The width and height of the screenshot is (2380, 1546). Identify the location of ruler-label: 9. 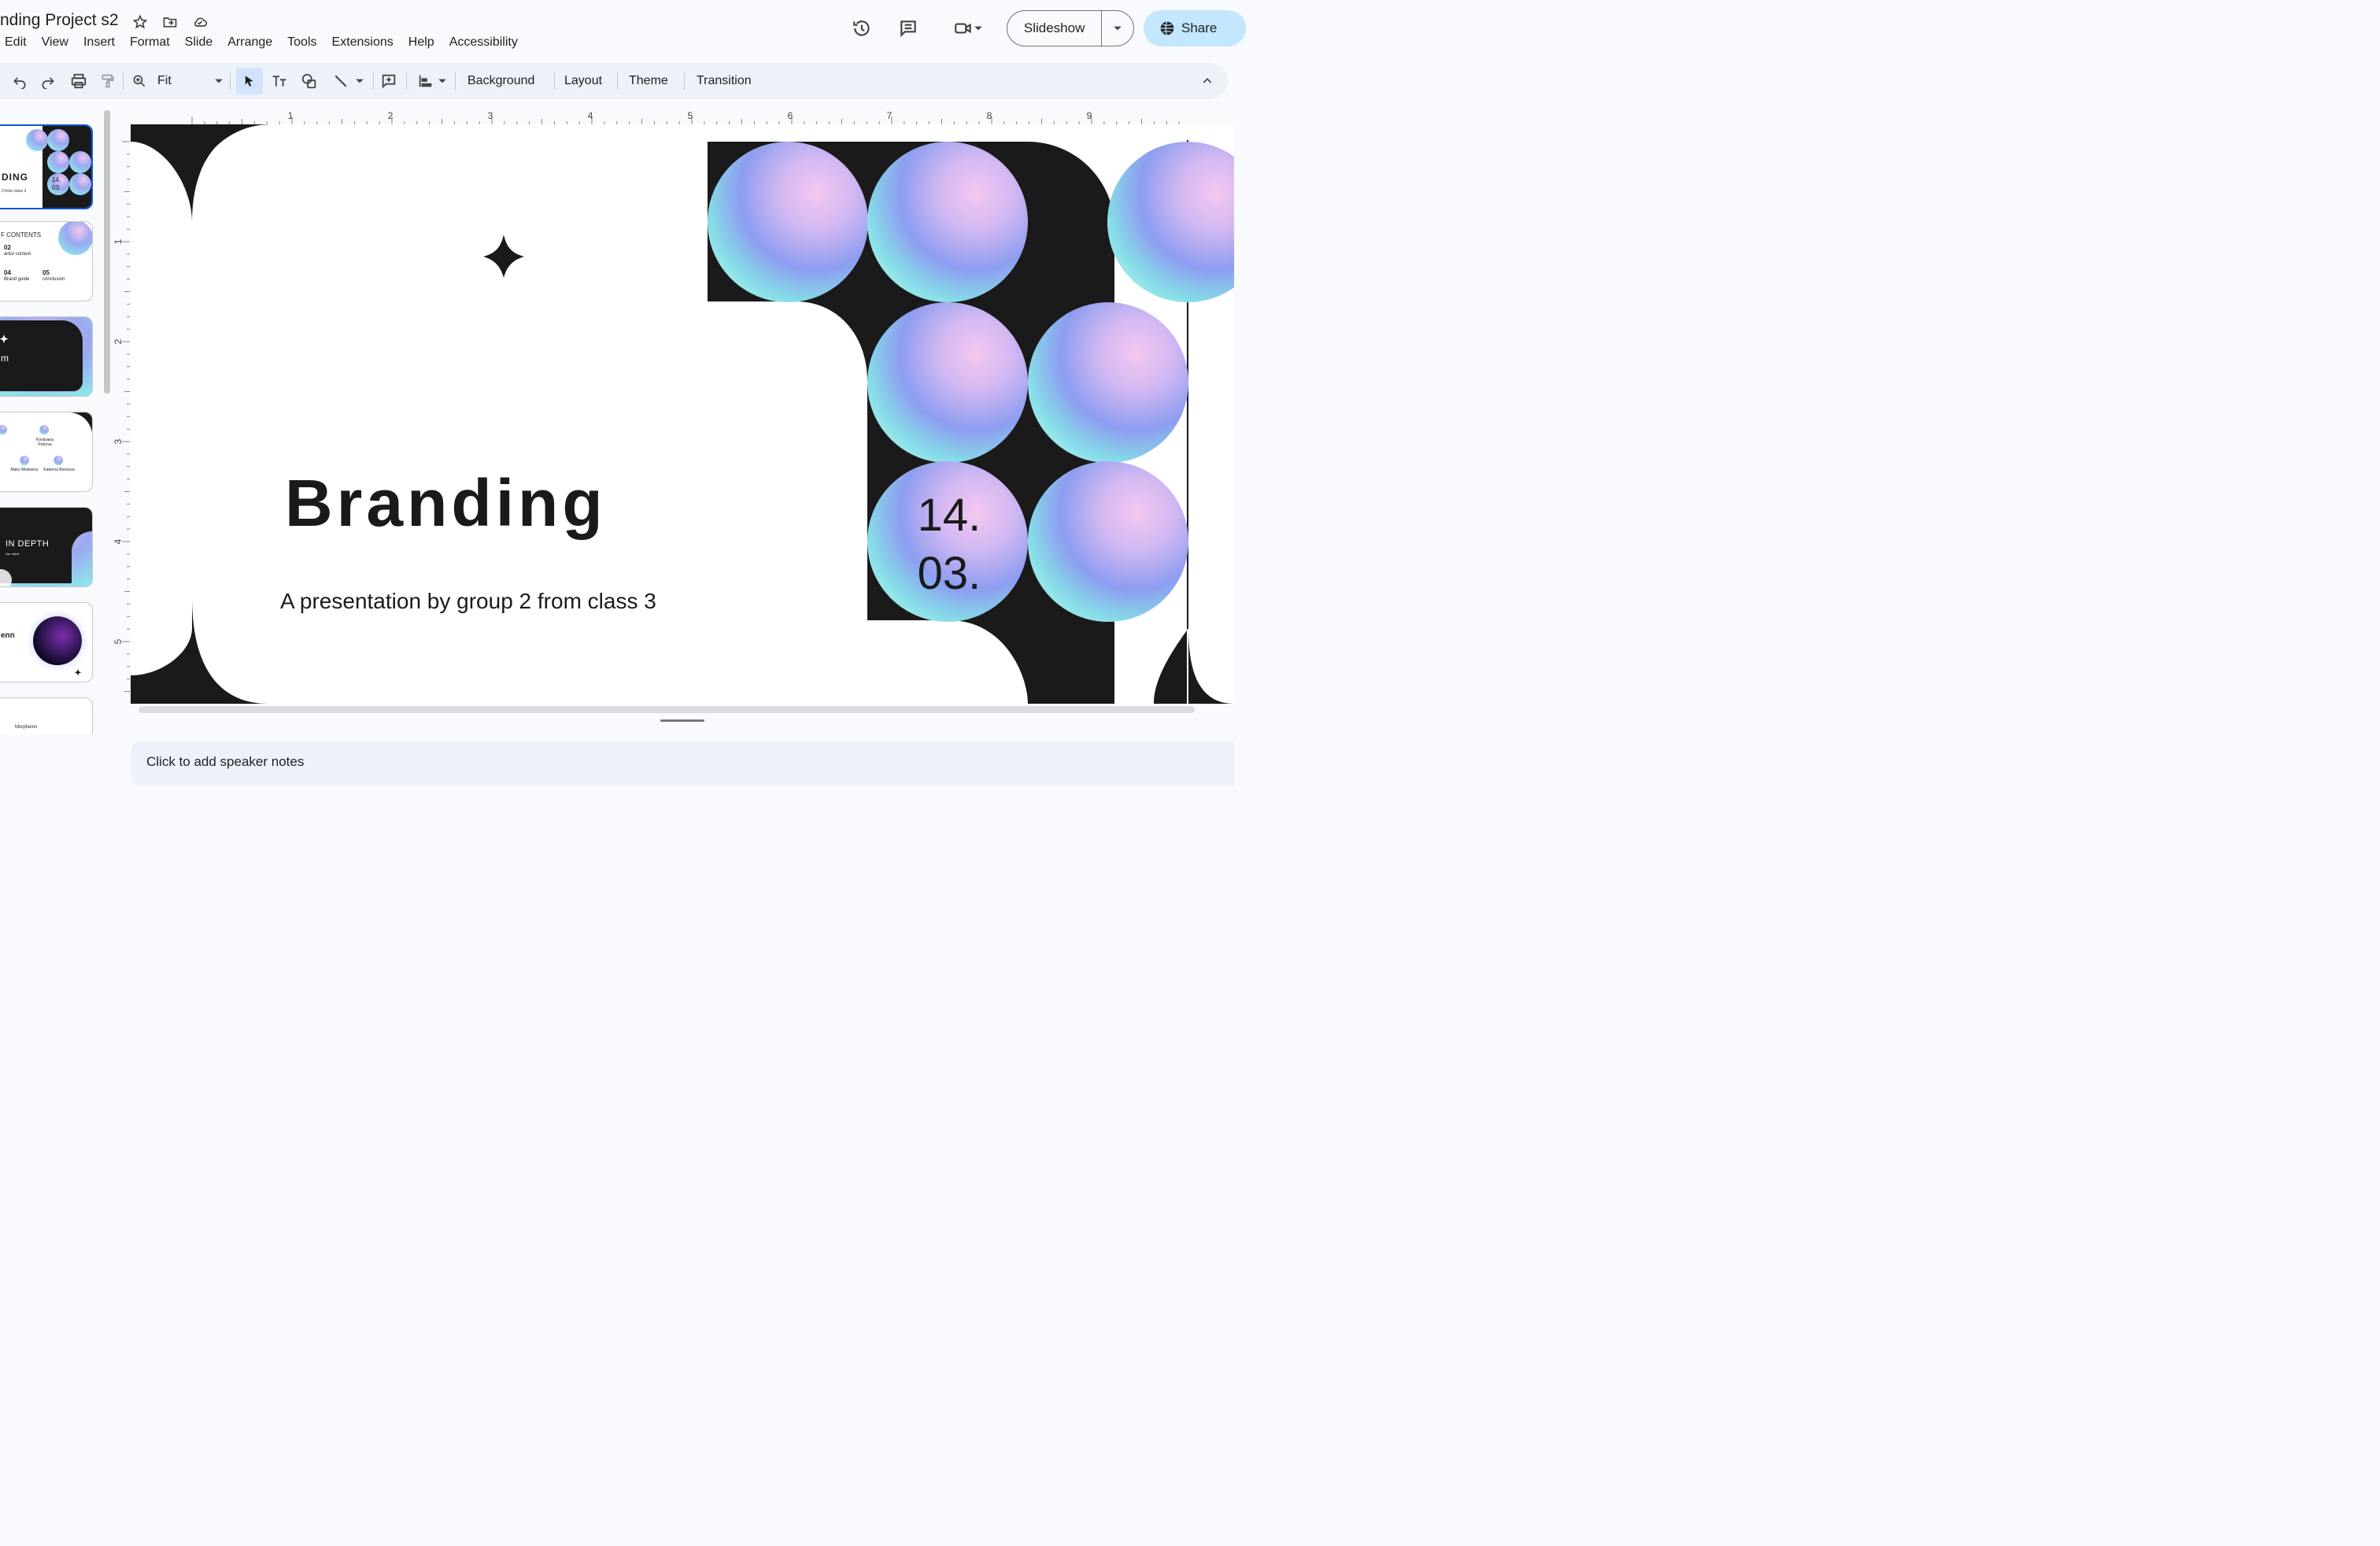
(1089, 116).